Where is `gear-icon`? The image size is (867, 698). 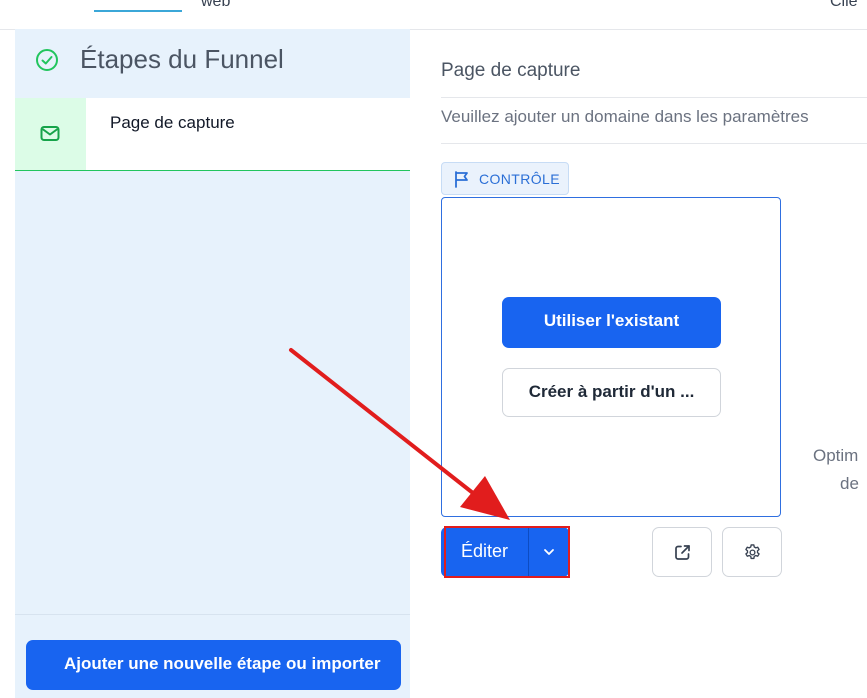 gear-icon is located at coordinates (752, 552).